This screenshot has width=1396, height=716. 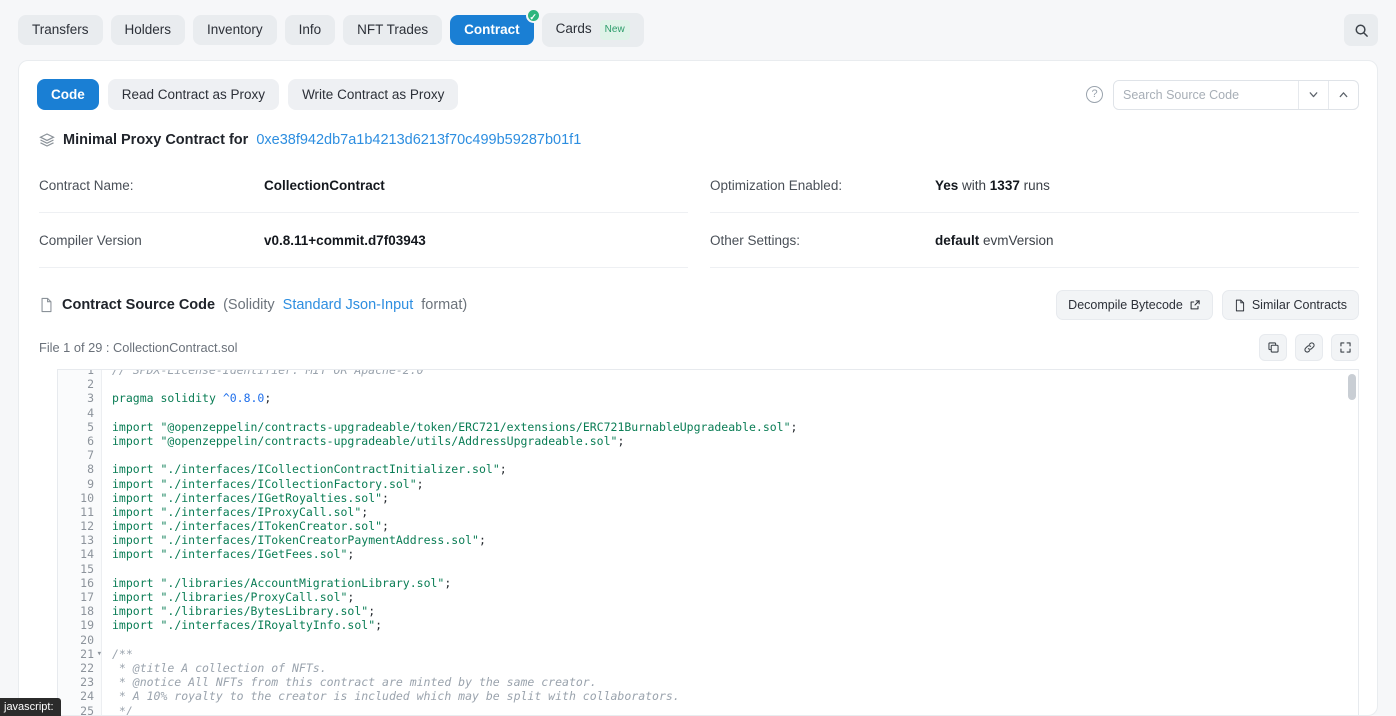 I want to click on layers-icon, so click(x=47, y=140).